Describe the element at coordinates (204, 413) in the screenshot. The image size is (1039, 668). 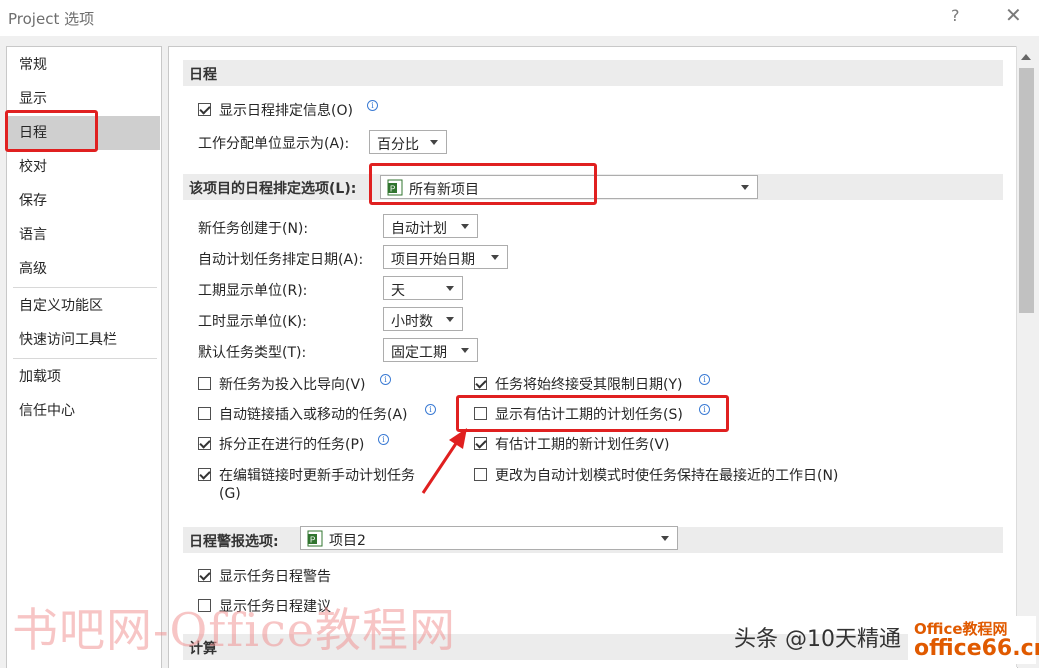
I see `autolink-checkbox` at that location.